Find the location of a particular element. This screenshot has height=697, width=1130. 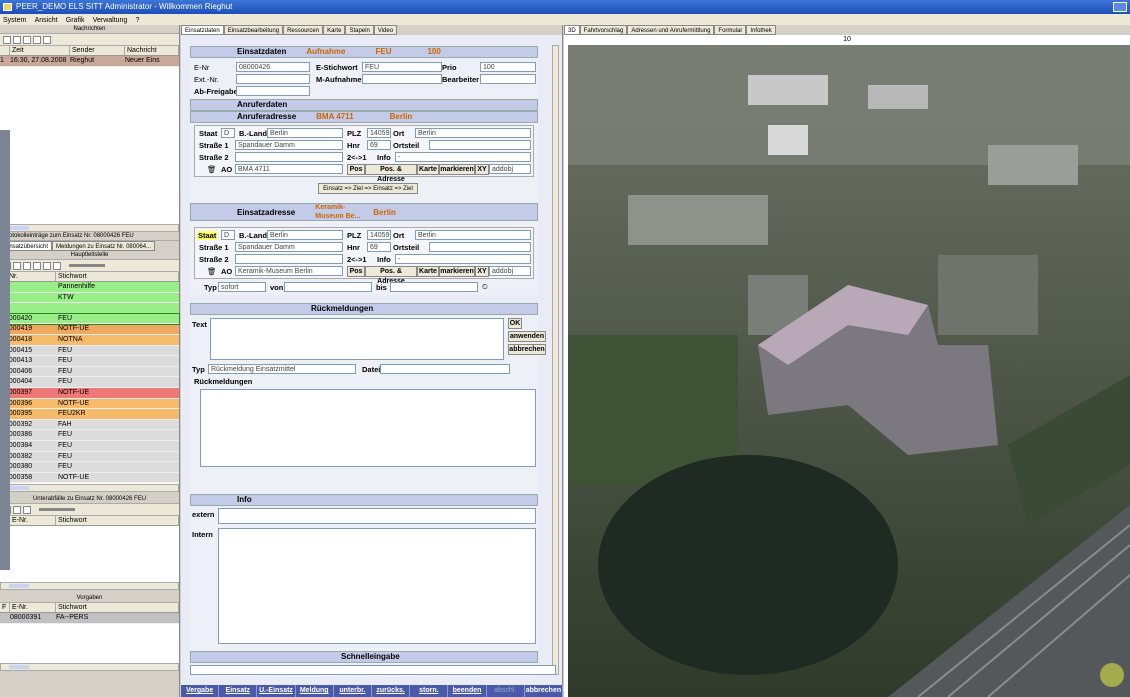

tab-formular: Formular is located at coordinates (730, 30).